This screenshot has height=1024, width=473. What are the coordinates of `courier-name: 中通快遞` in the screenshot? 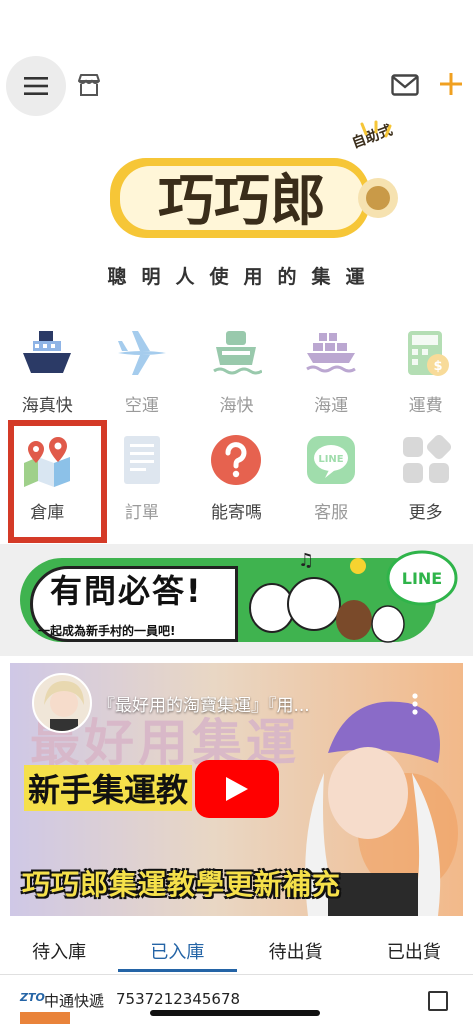 It's located at (74, 1001).